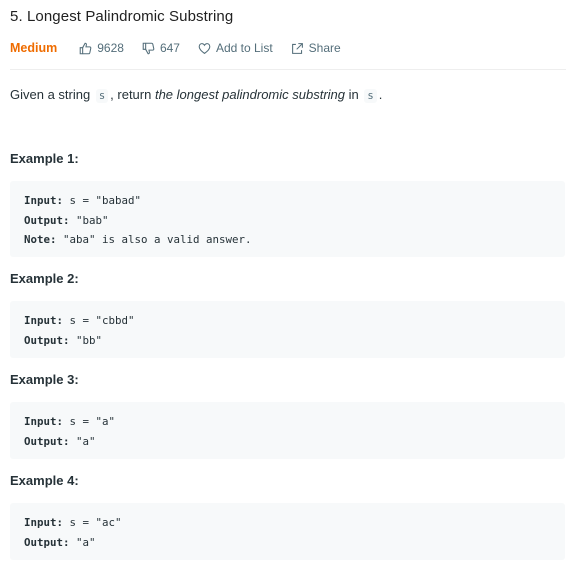  I want to click on add-to-list-button: Add to List, so click(235, 48).